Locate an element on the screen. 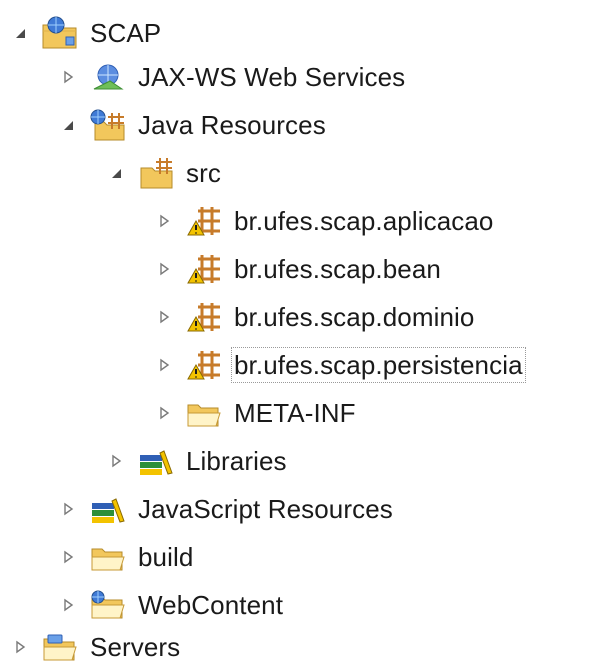  tree-item-servers: Servers is located at coordinates (94, 647).